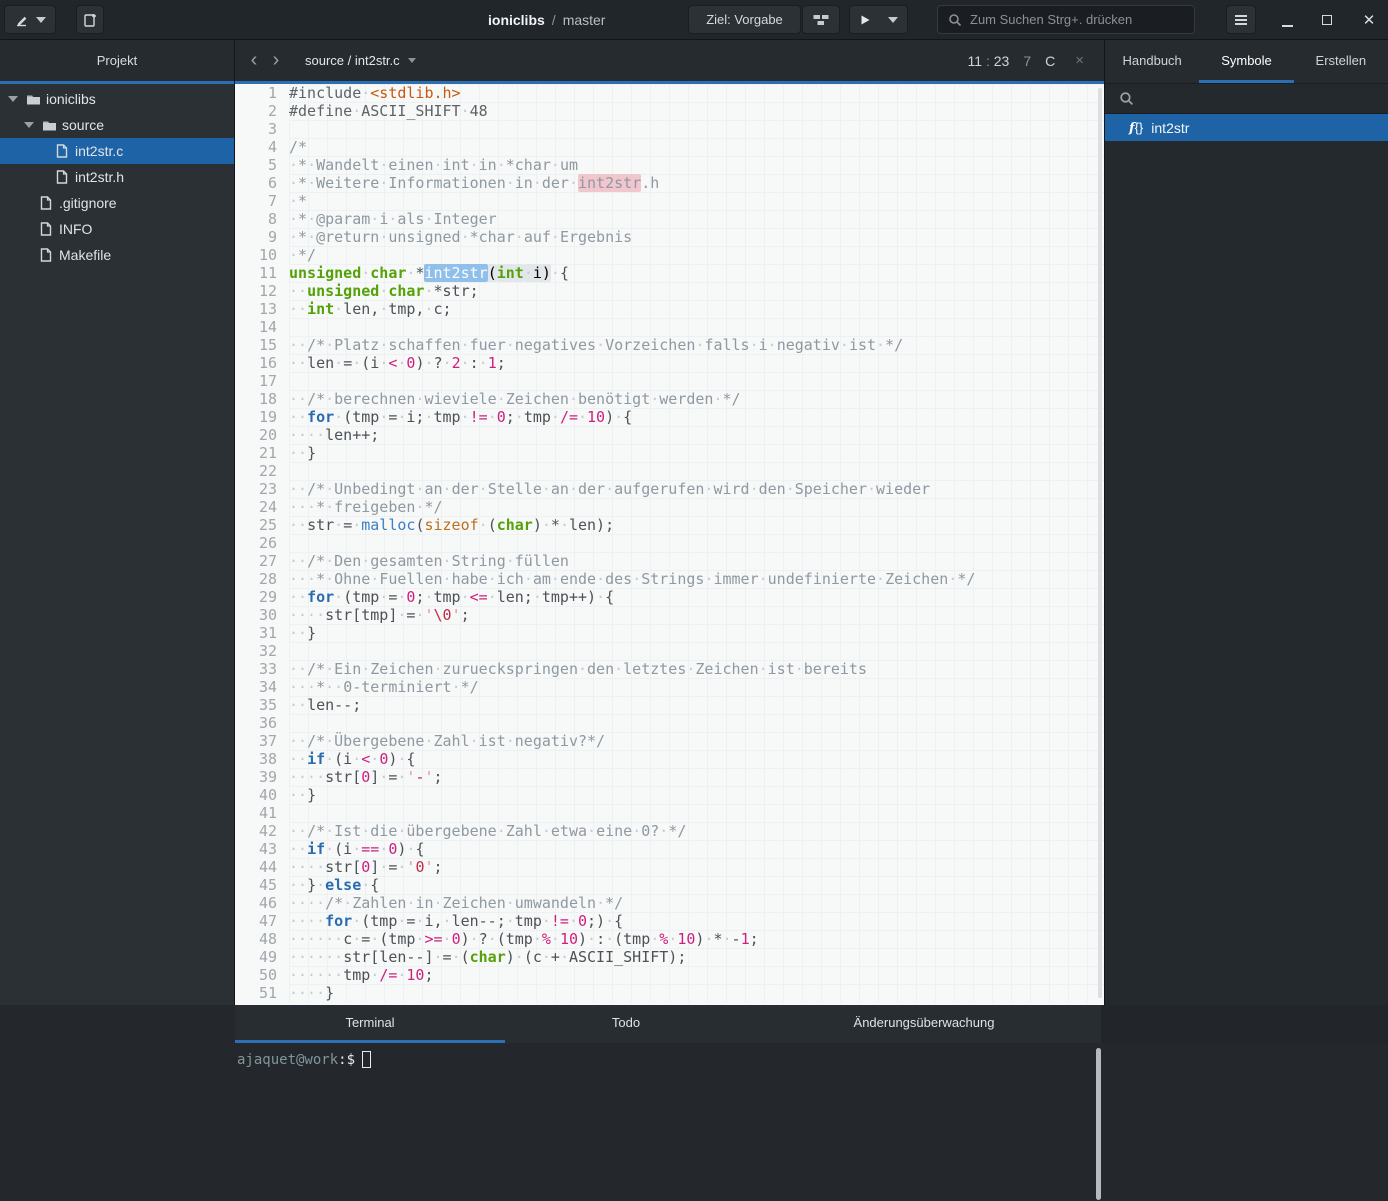 This screenshot has width=1388, height=1201. Describe the element at coordinates (669, 471) in the screenshot. I see `code-line: 22` at that location.